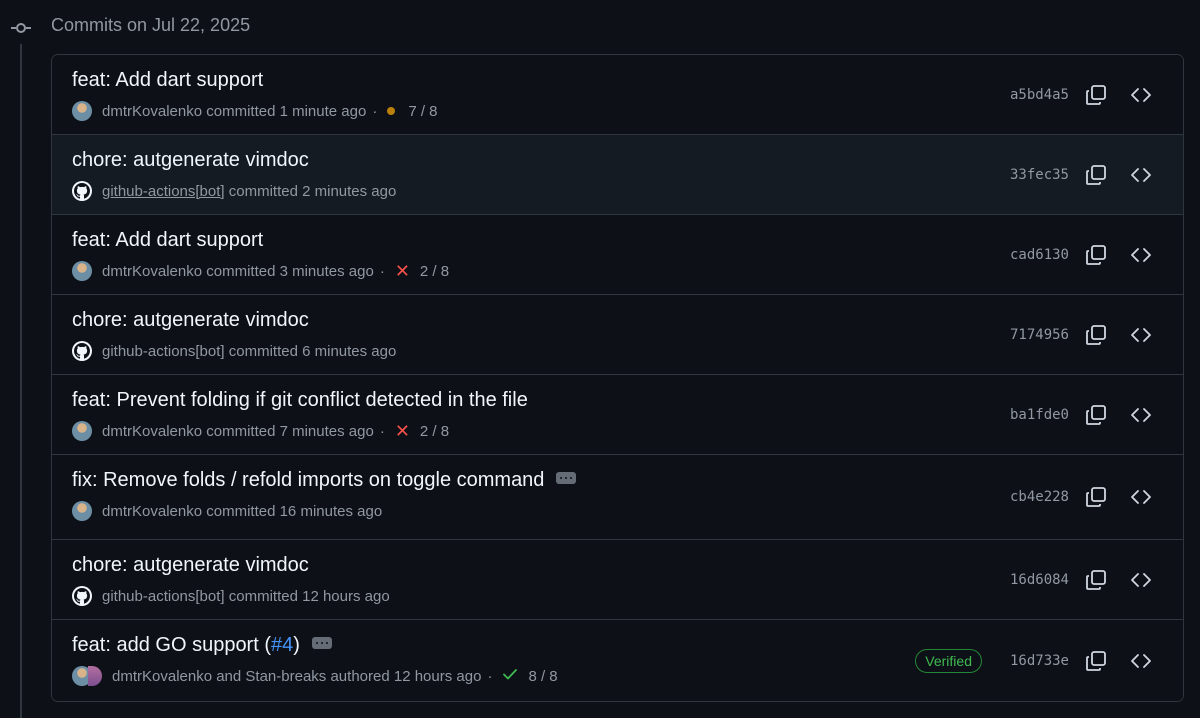  Describe the element at coordinates (434, 431) in the screenshot. I see `check-count: 2 / 8` at that location.